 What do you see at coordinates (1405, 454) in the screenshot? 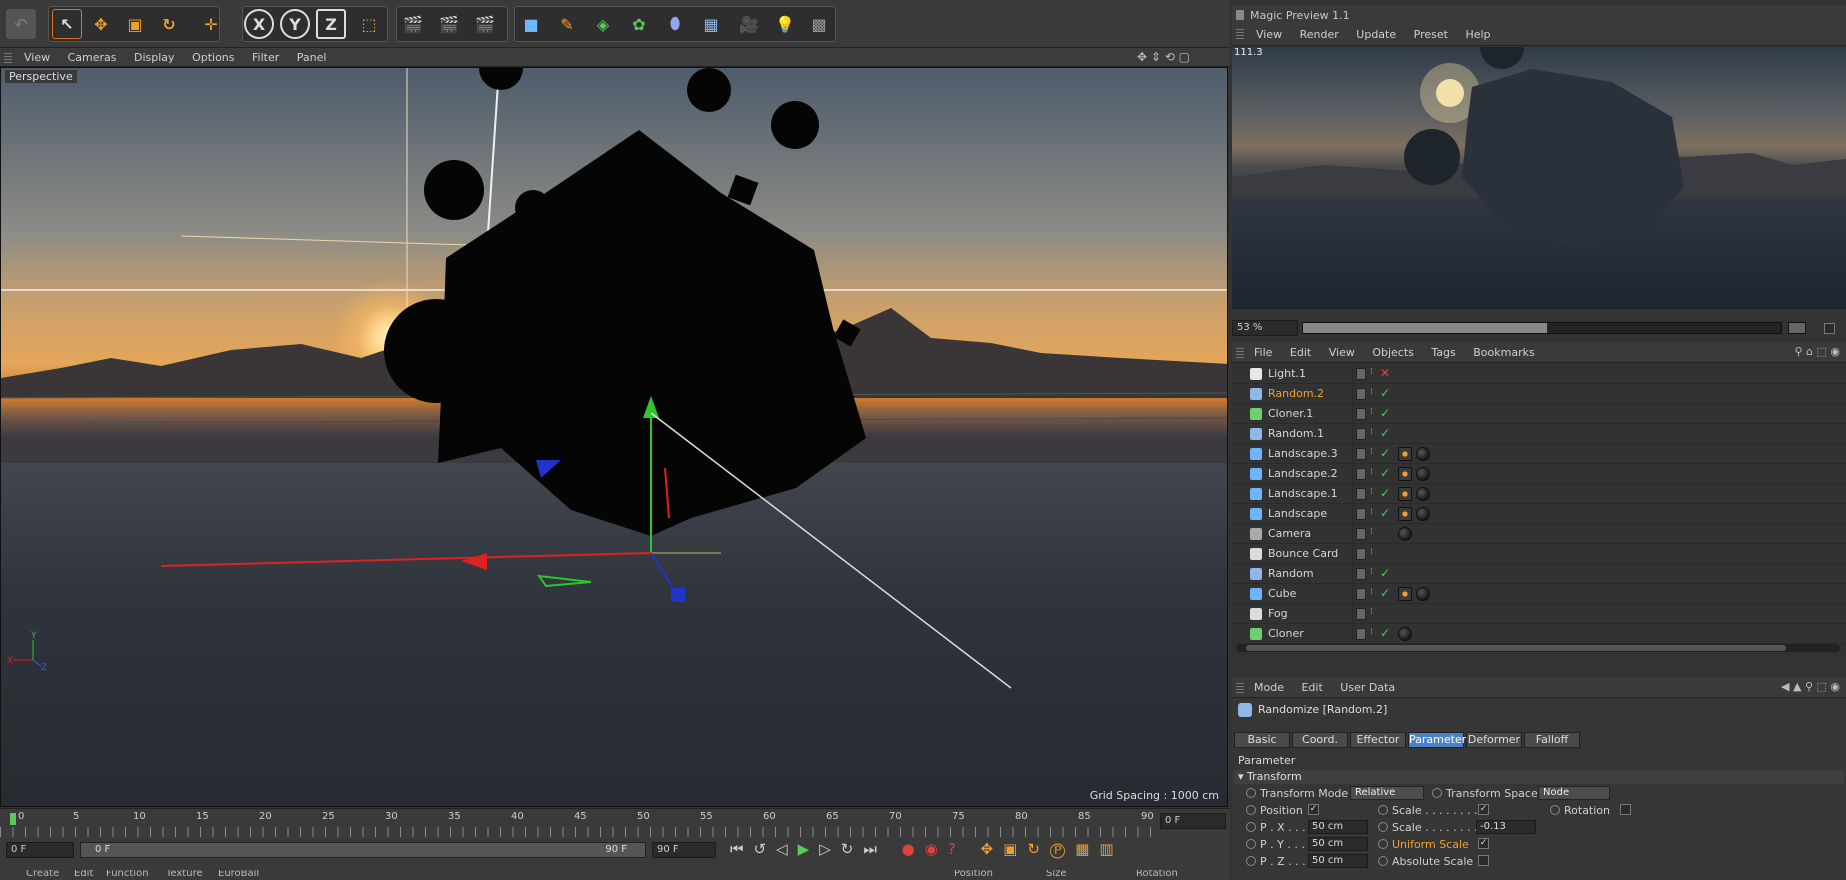
I see `effector-tag-icon` at bounding box center [1405, 454].